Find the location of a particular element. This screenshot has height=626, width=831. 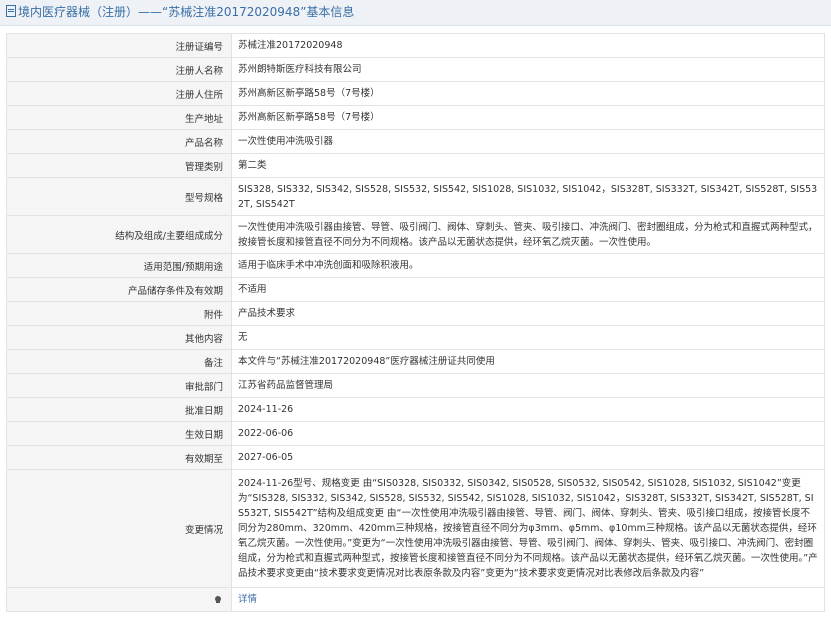

footer-label-cell is located at coordinates (119, 599).